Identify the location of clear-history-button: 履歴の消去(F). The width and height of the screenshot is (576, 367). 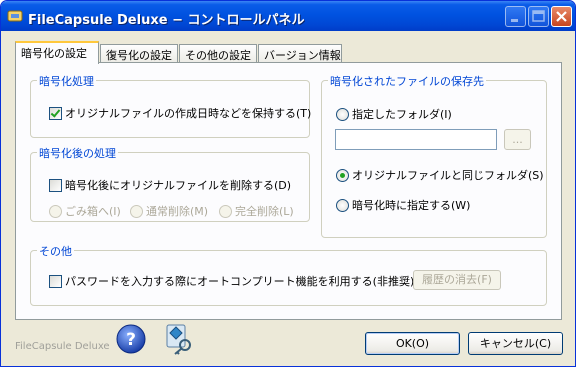
(457, 280).